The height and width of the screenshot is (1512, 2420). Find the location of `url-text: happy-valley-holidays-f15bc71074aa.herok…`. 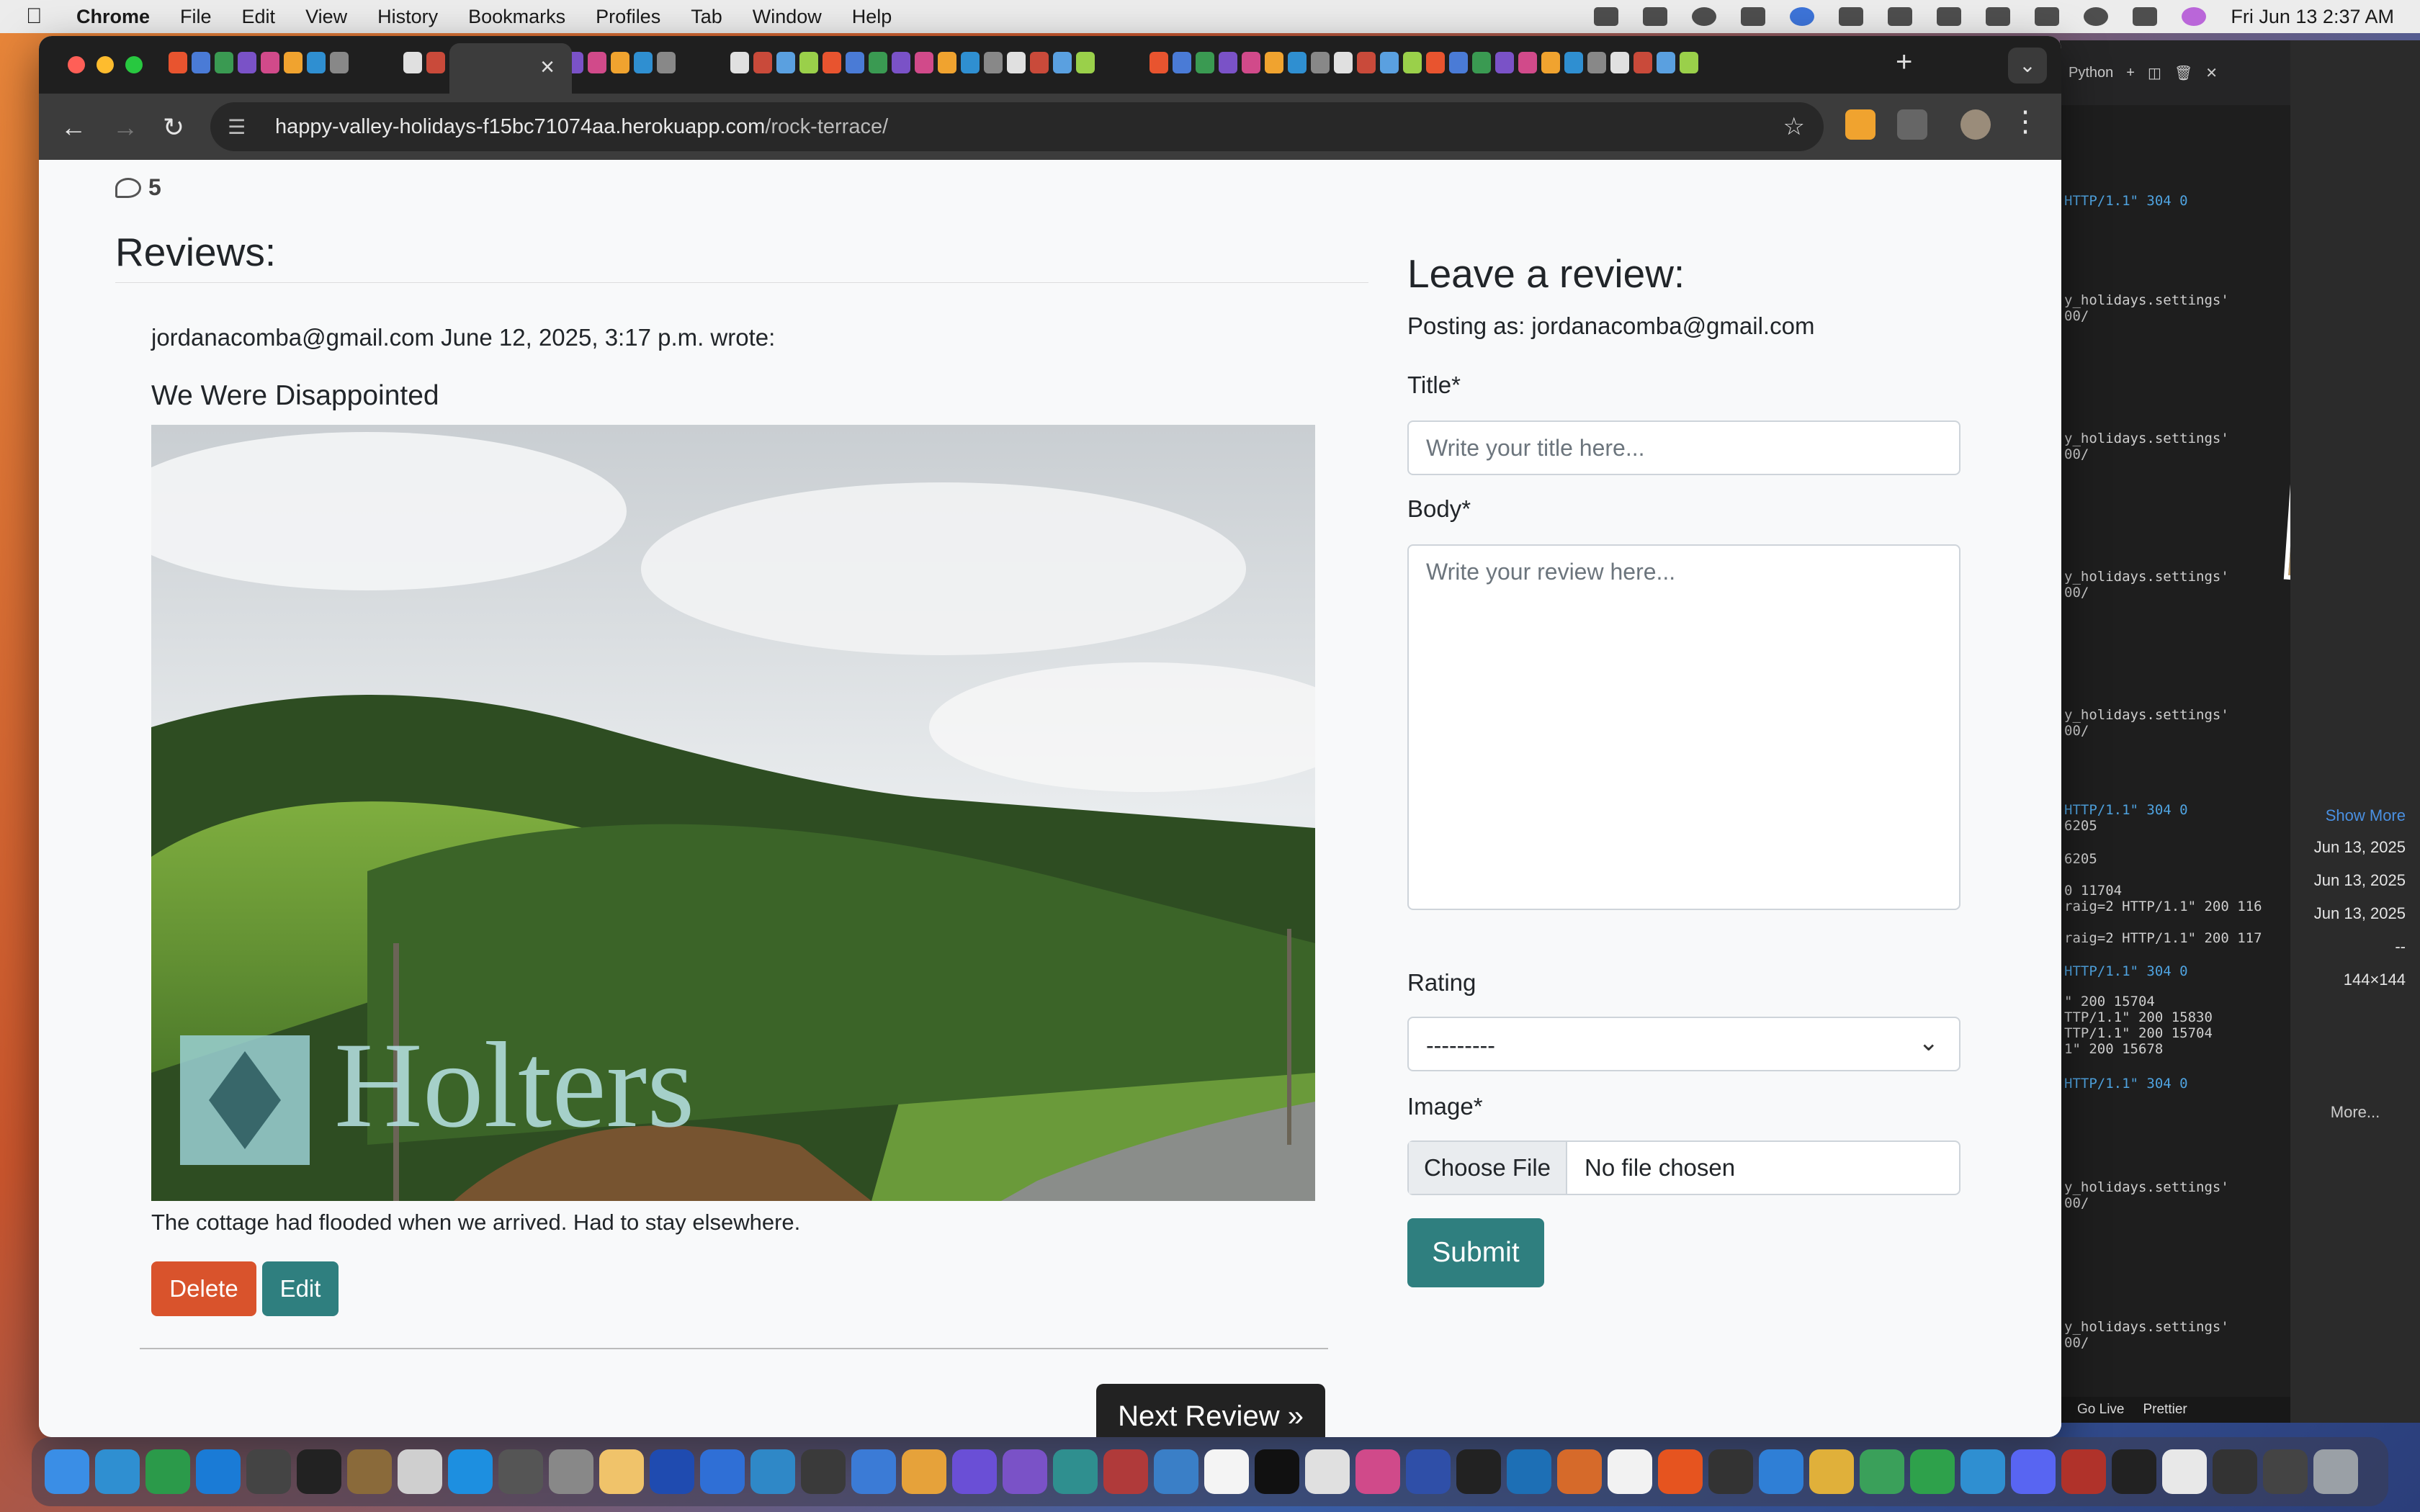

url-text: happy-valley-holidays-f15bc71074aa.herok… is located at coordinates (581, 127).